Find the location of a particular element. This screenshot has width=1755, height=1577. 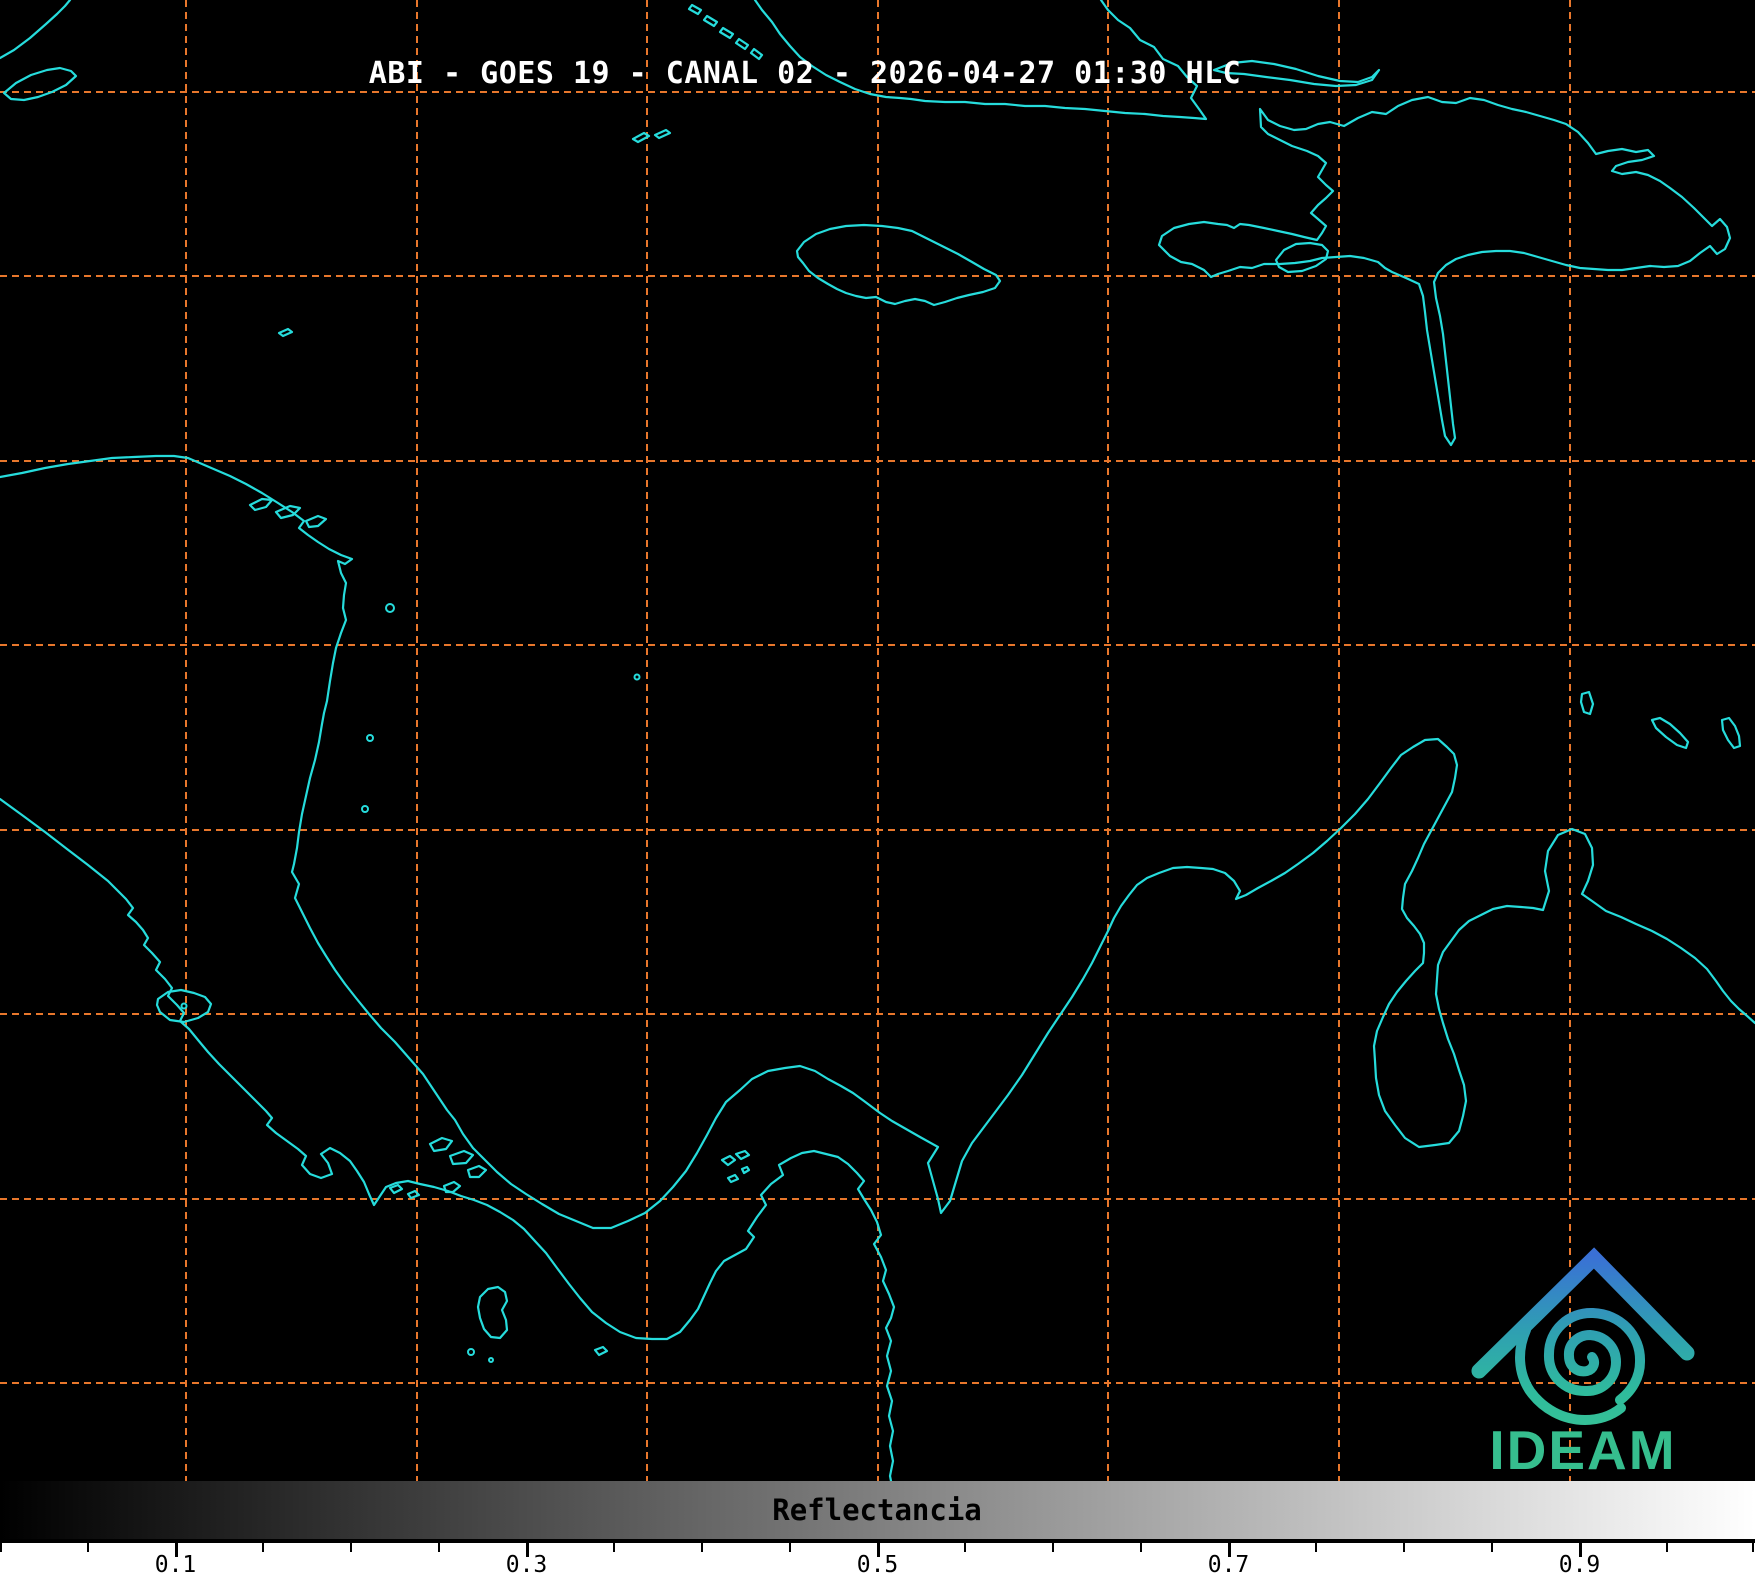

colorbar-axis: 0.1 0.3 0.5 0.7 0.9 is located at coordinates (877, 1560).